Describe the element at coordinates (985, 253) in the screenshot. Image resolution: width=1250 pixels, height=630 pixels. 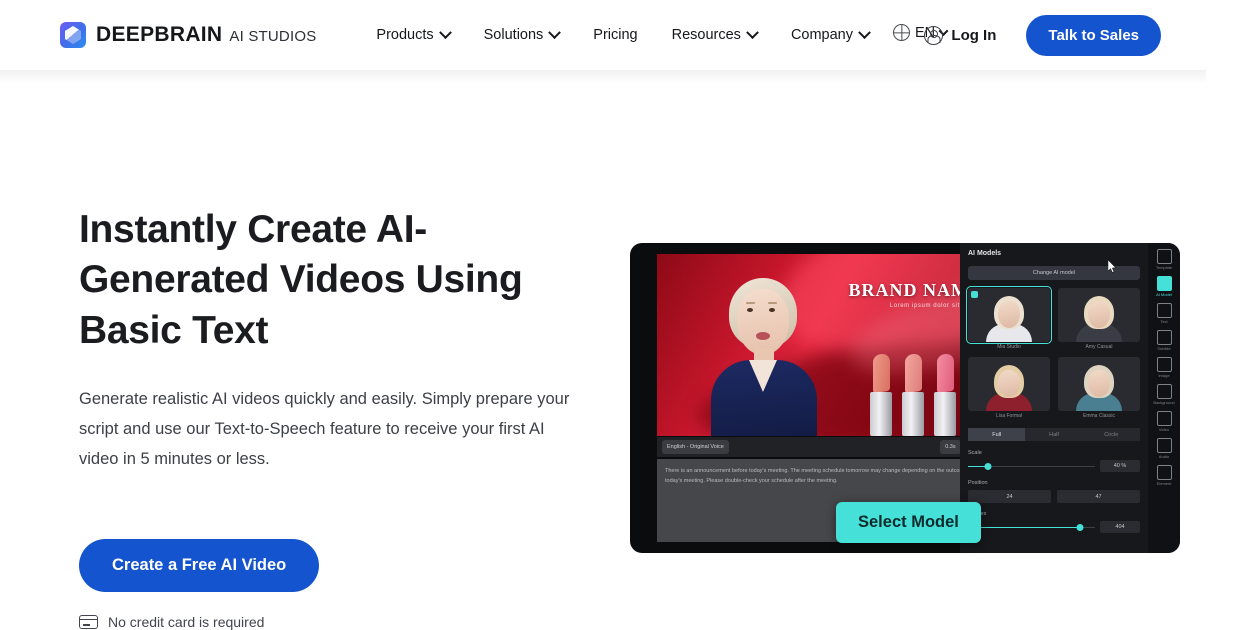
I see `panel-title: AI Models` at that location.